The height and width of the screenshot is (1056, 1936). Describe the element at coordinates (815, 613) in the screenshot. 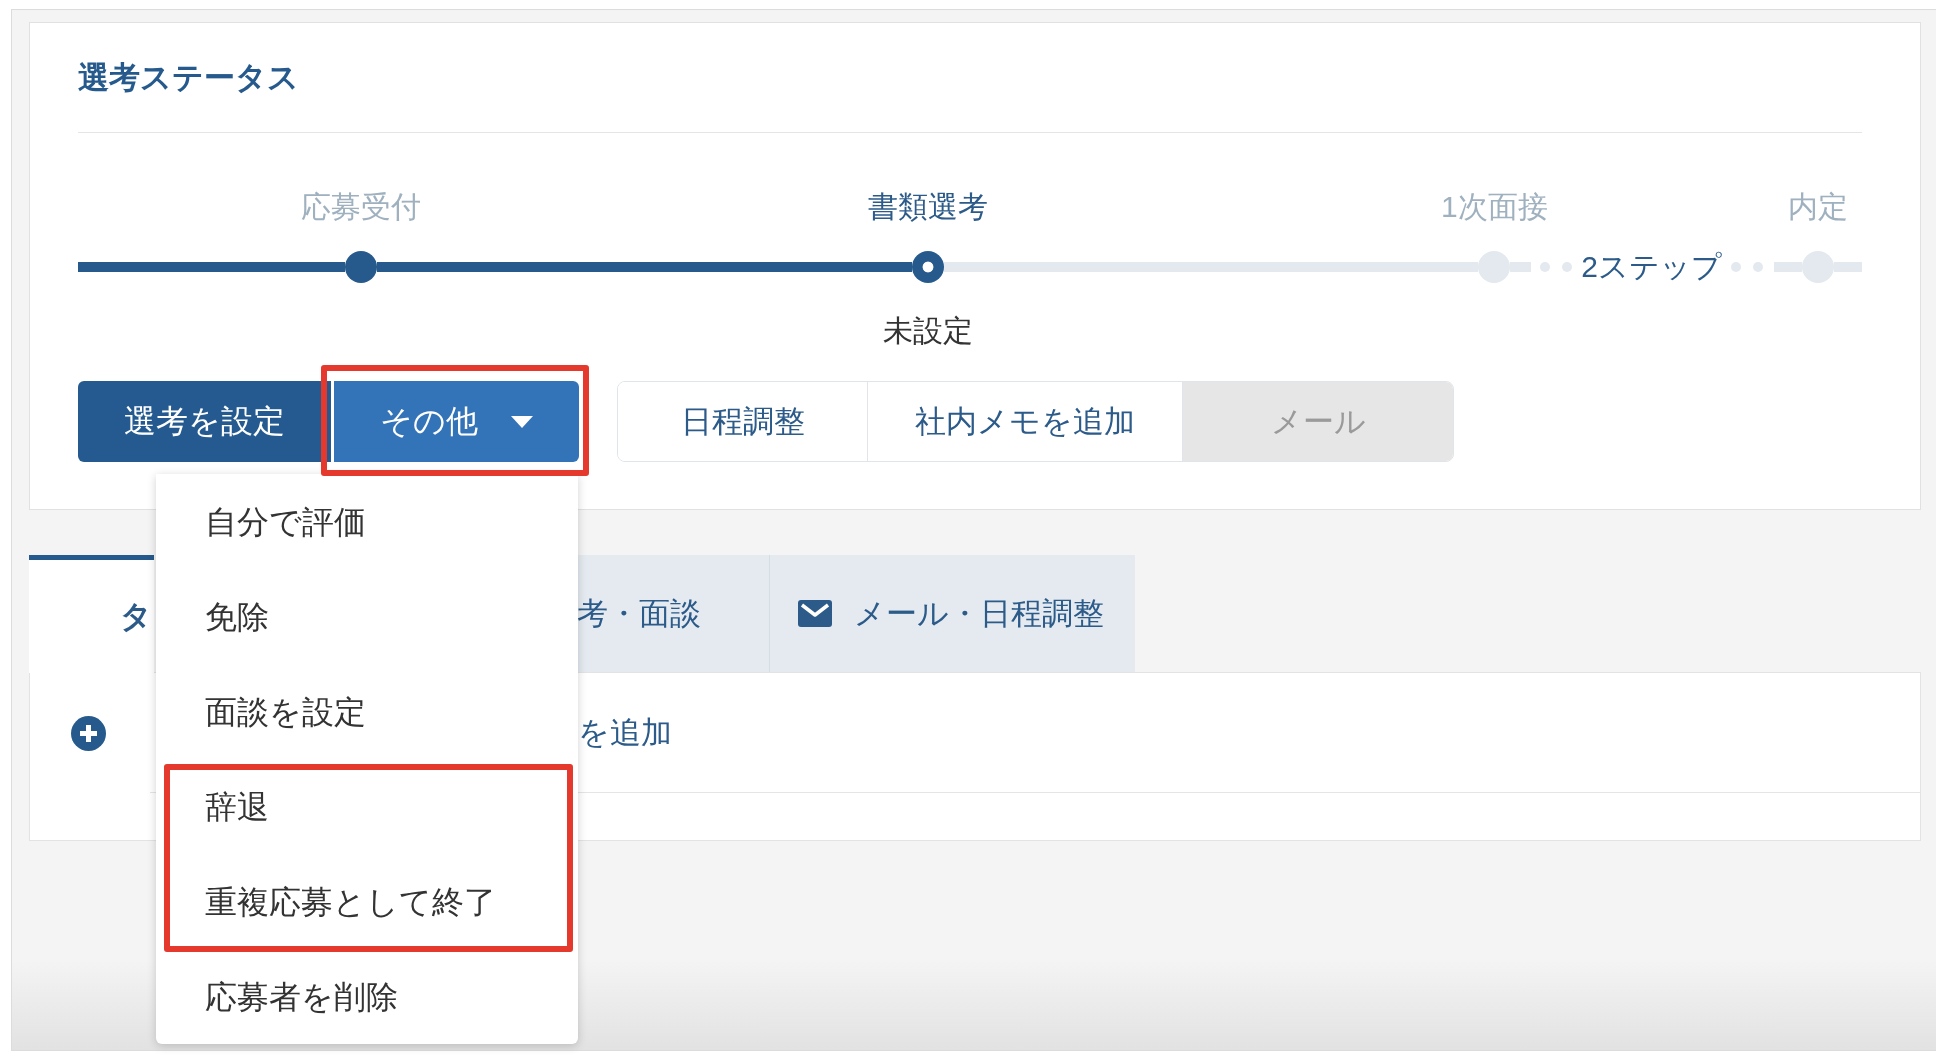

I see `envelope-icon` at that location.